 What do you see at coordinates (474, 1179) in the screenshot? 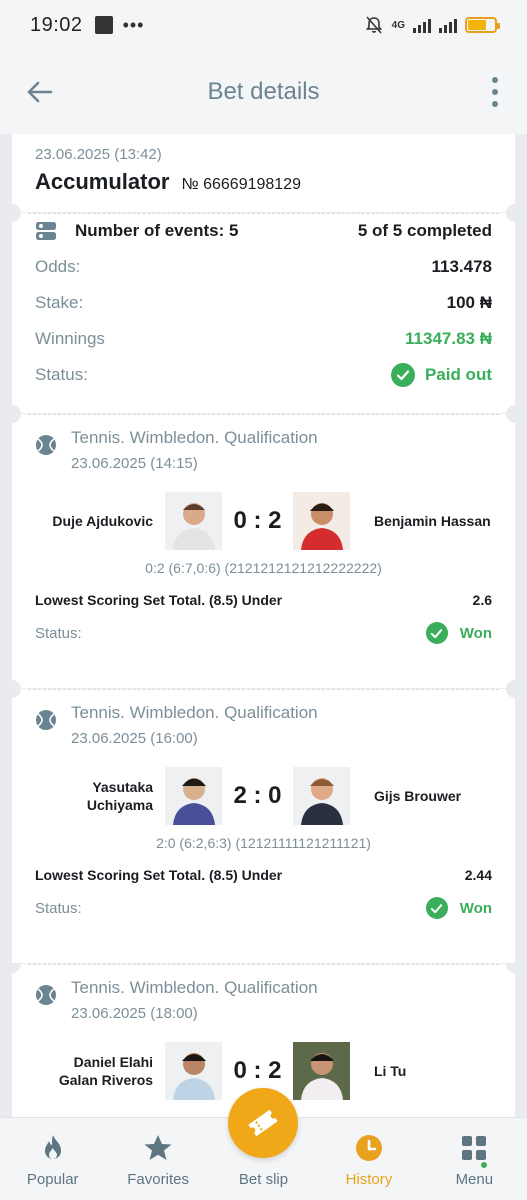
I see `nav-menu-label: Menu` at bounding box center [474, 1179].